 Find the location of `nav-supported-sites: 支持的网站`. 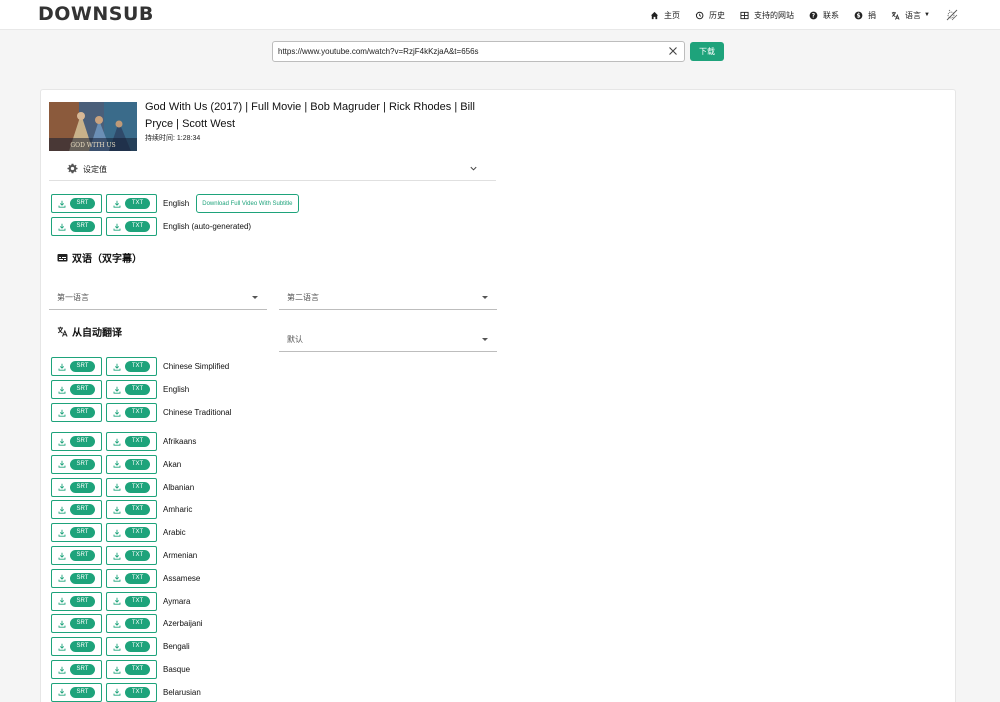

nav-supported-sites: 支持的网站 is located at coordinates (767, 15).